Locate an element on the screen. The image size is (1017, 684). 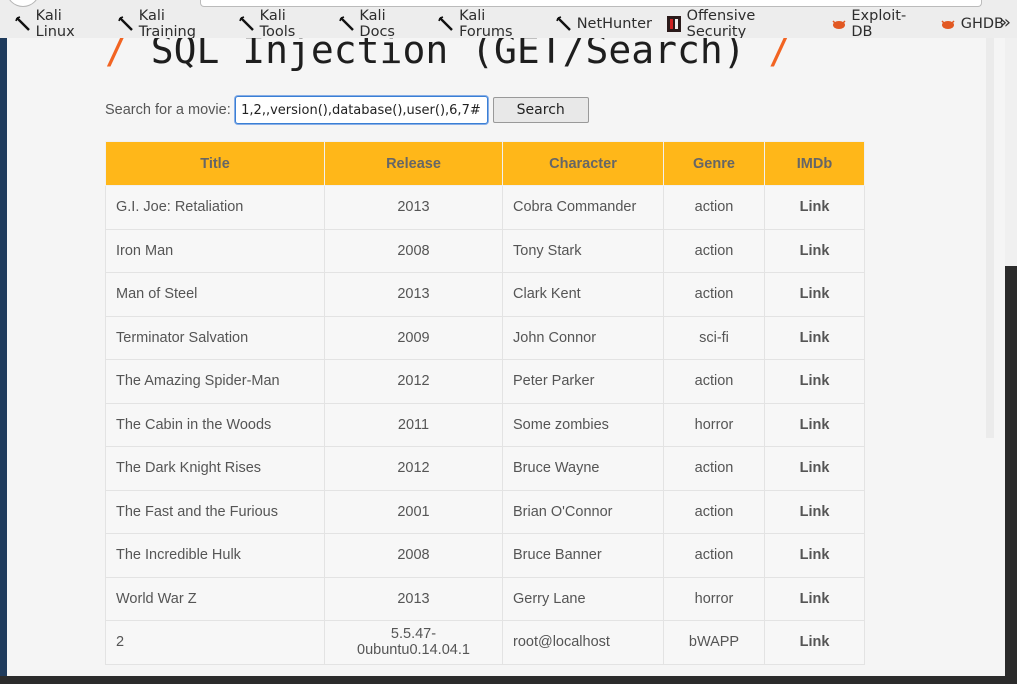
desktop-edge is located at coordinates (3, 361).